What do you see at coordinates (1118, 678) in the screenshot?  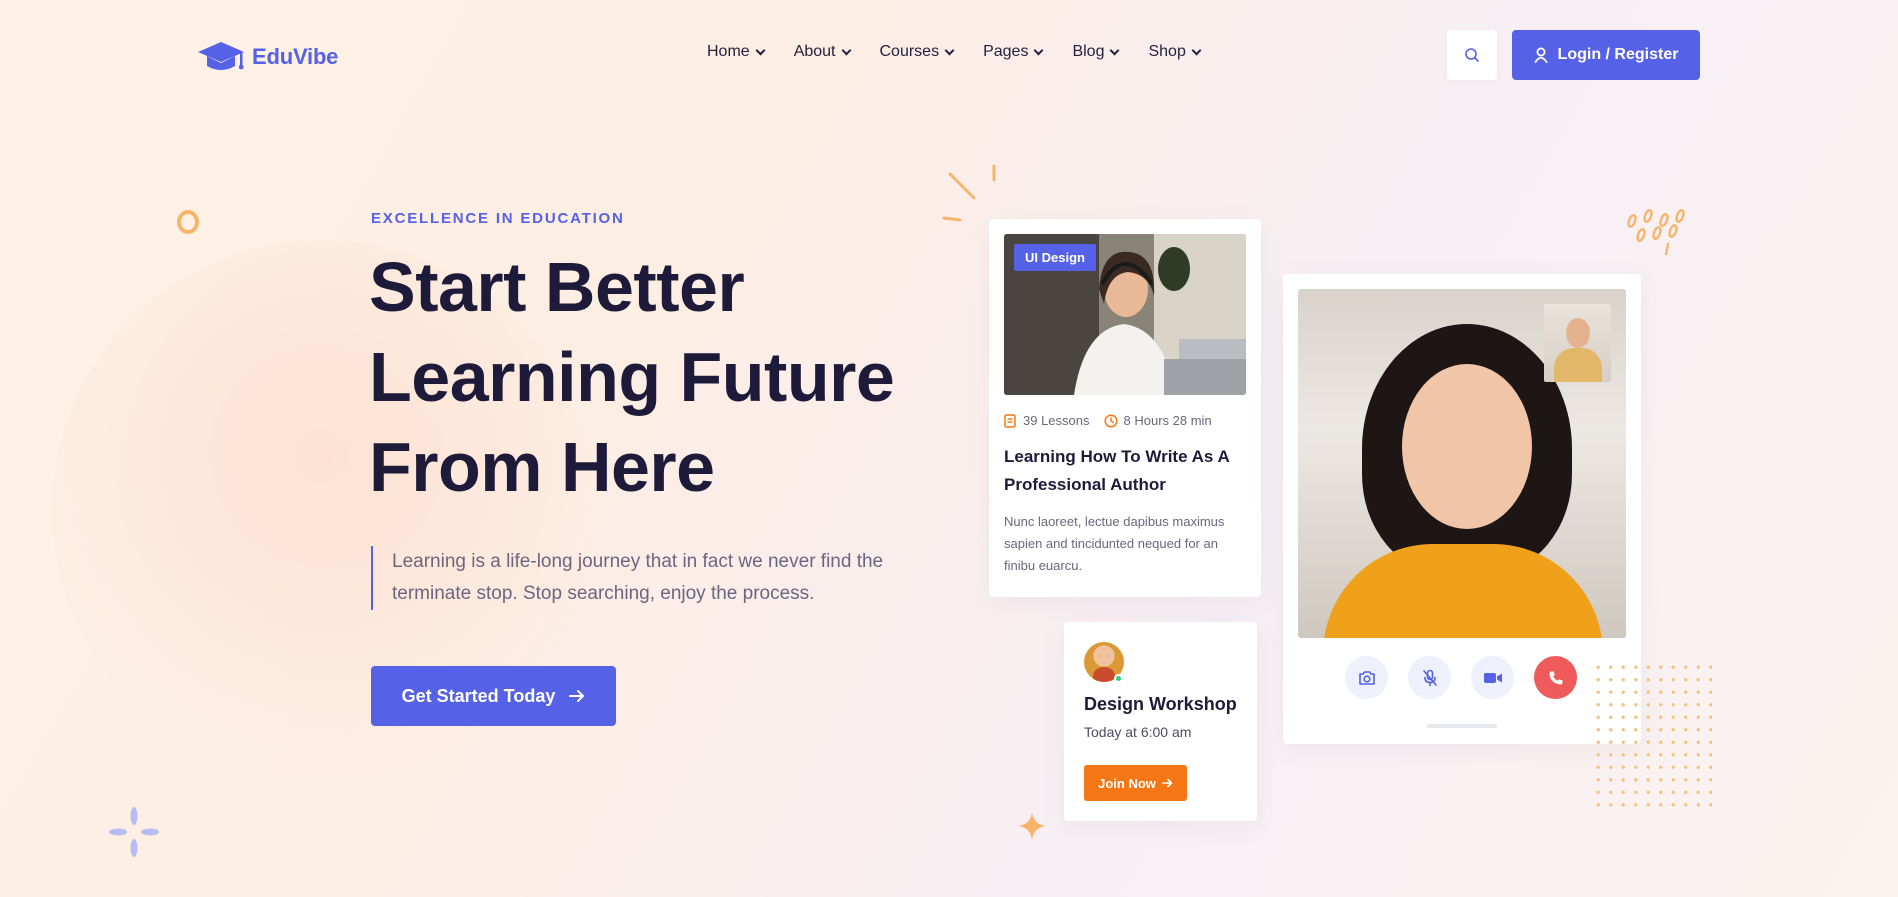 I see `online-status-indicator` at bounding box center [1118, 678].